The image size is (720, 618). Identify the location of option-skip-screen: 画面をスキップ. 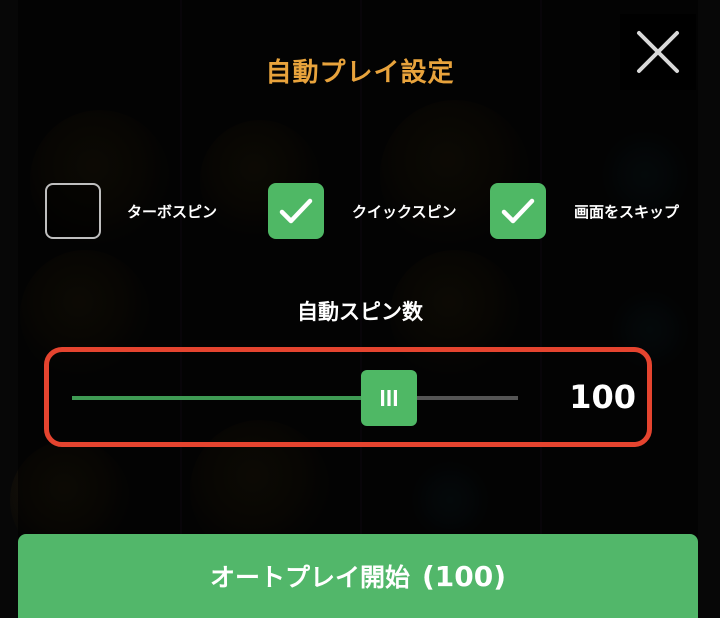
(584, 211).